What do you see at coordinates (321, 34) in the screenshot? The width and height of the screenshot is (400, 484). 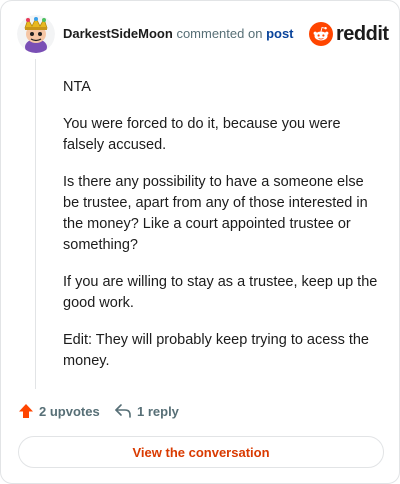 I see `reddit-snoo-icon` at bounding box center [321, 34].